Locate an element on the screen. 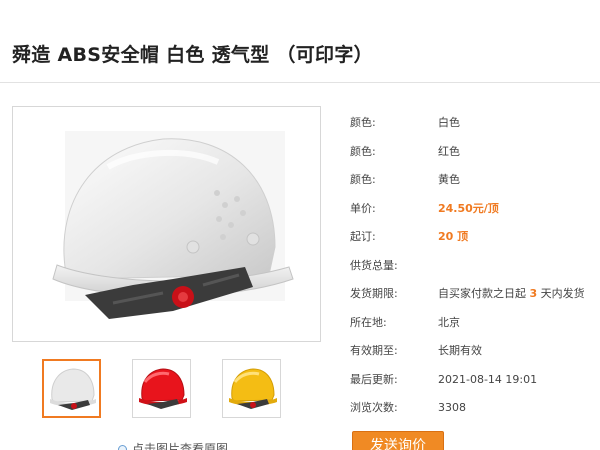 This screenshot has height=450, width=600. spec-value: 白色 is located at coordinates (449, 122).